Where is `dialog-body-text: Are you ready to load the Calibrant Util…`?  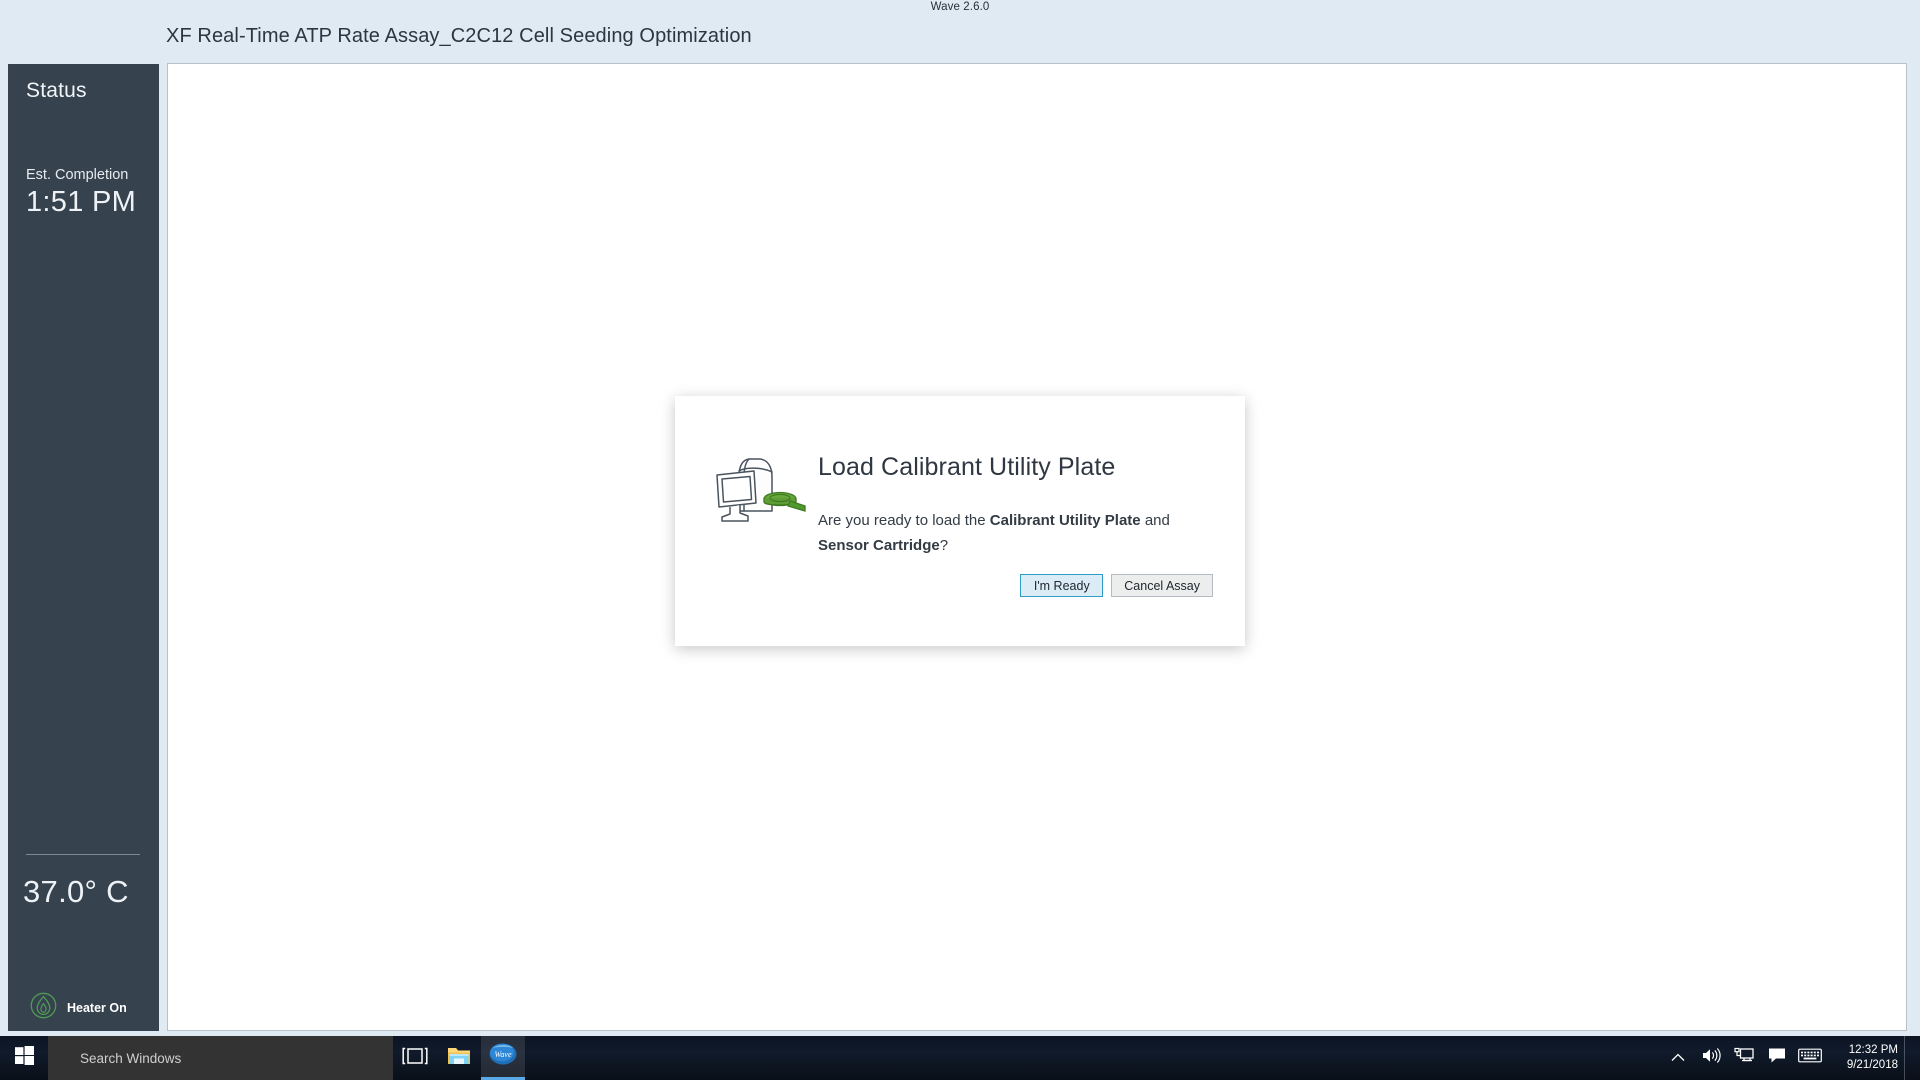 dialog-body-text: Are you ready to load the Calibrant Util… is located at coordinates (1018, 533).